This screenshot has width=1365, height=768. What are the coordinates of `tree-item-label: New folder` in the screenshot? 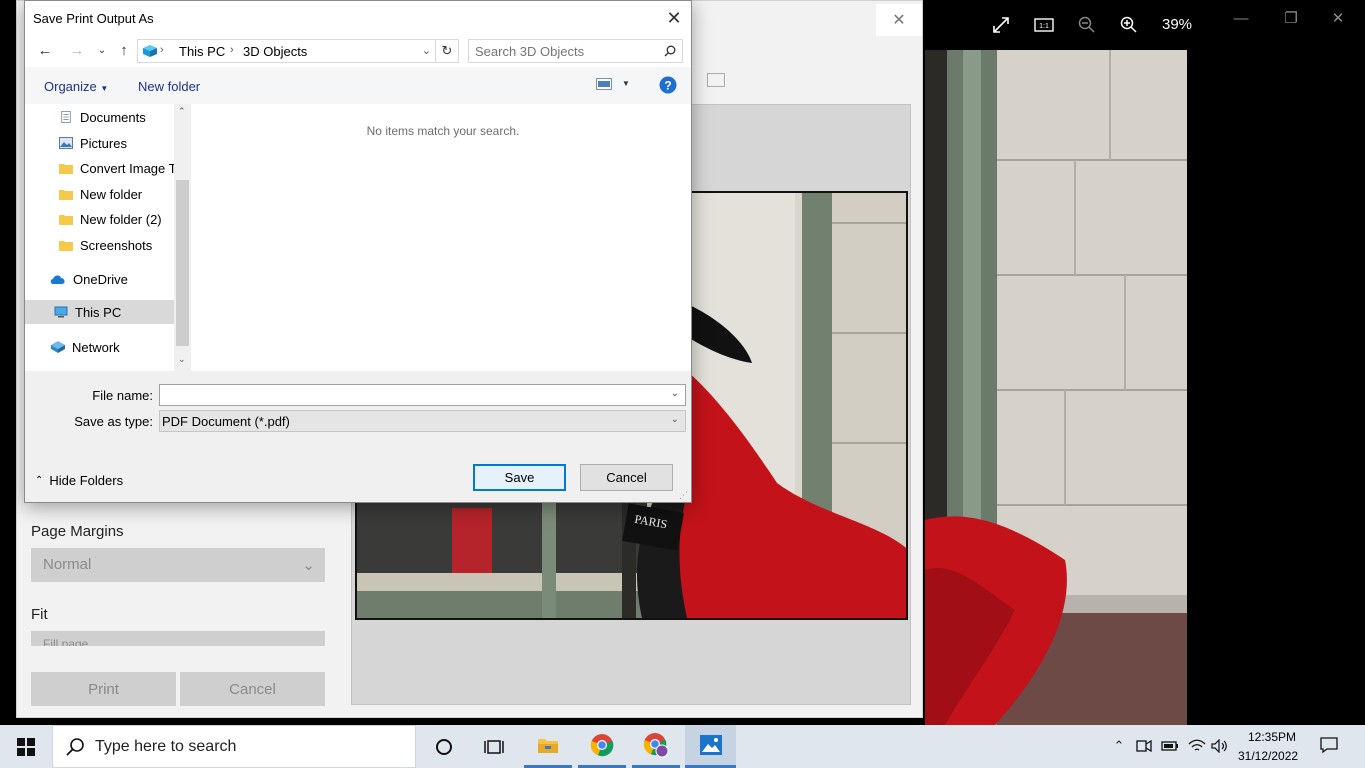 It's located at (111, 194).